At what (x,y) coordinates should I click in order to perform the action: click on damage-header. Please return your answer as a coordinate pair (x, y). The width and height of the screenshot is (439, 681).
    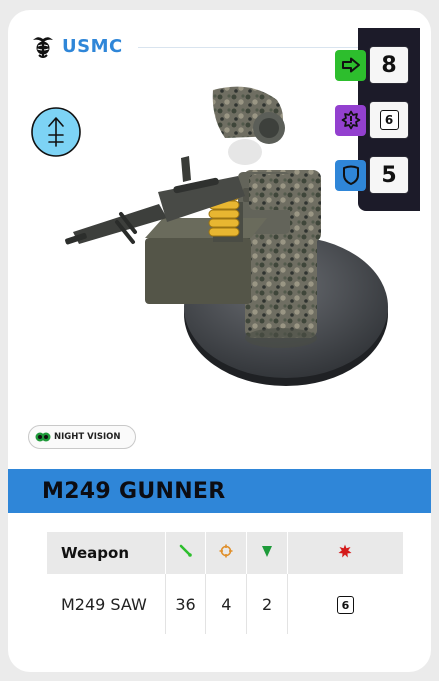
    Looking at the image, I should click on (267, 553).